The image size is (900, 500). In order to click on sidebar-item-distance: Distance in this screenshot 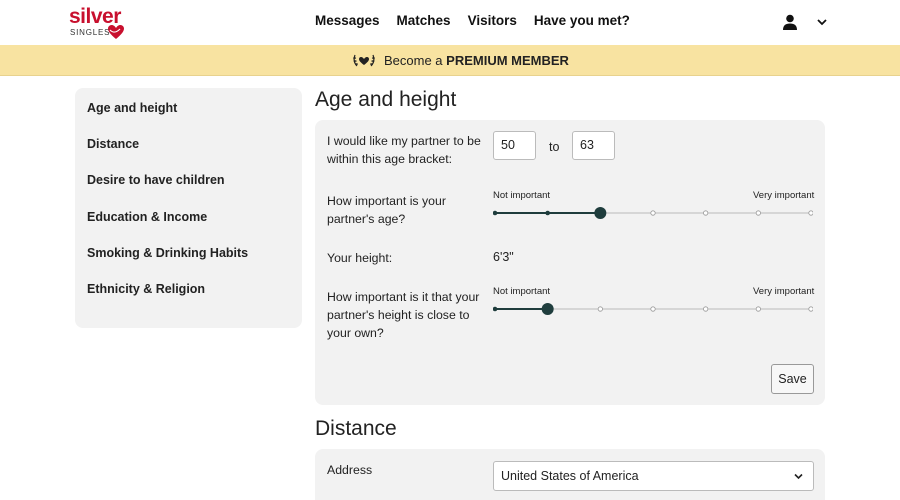, I will do `click(188, 155)`.